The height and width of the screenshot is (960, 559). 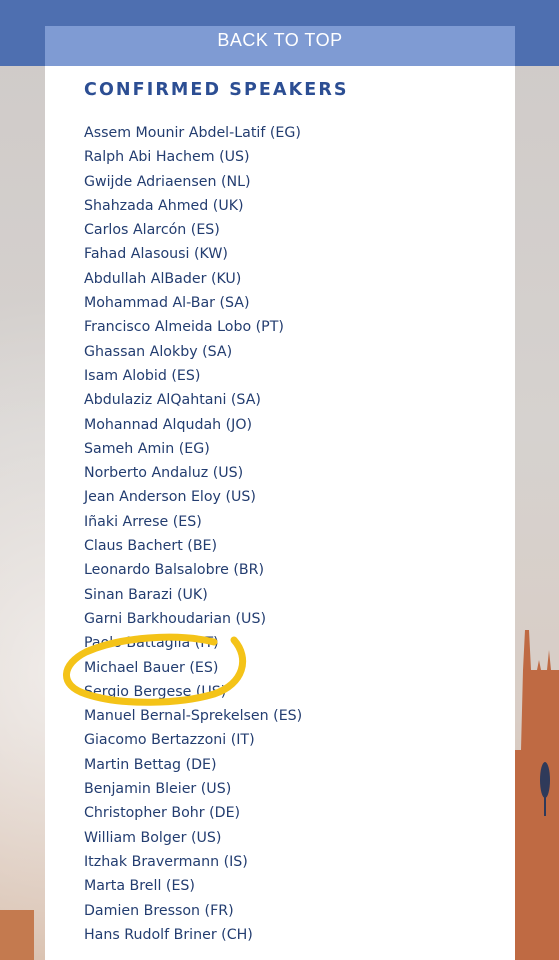 What do you see at coordinates (151, 667) in the screenshot?
I see `speaker-item: Michael Bauer (ES)` at bounding box center [151, 667].